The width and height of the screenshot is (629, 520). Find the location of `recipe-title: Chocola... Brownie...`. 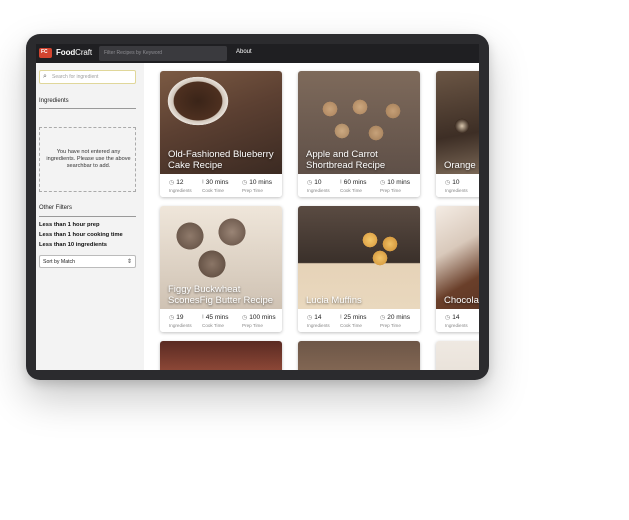

recipe-title: Chocola... Brownie... is located at coordinates (461, 300).